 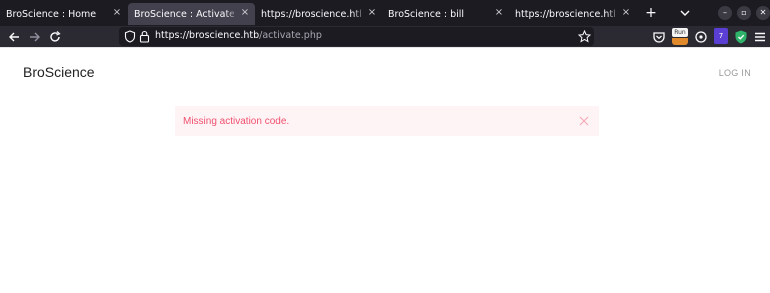 I want to click on forward-arrow-icon, so click(x=35, y=37).